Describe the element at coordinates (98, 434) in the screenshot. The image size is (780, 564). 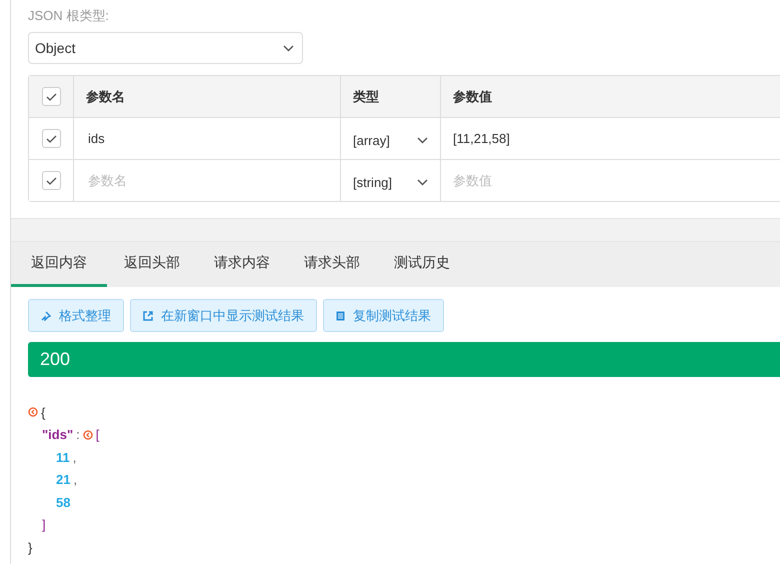
I see `json-bracket: [` at that location.